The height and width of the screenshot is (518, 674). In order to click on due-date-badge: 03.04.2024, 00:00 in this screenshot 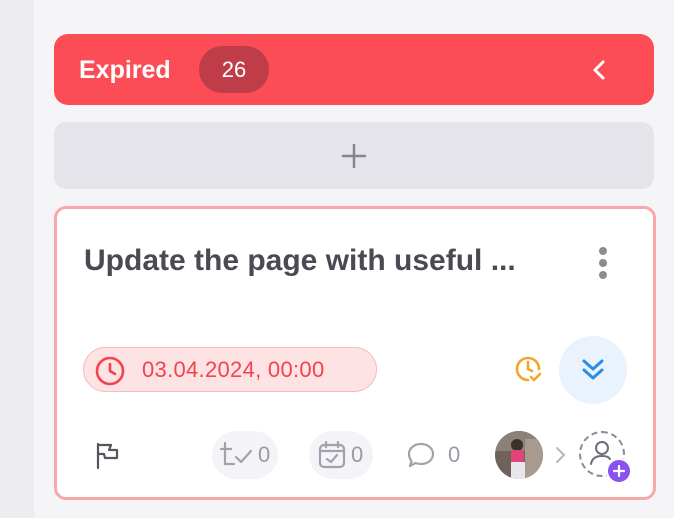, I will do `click(230, 369)`.